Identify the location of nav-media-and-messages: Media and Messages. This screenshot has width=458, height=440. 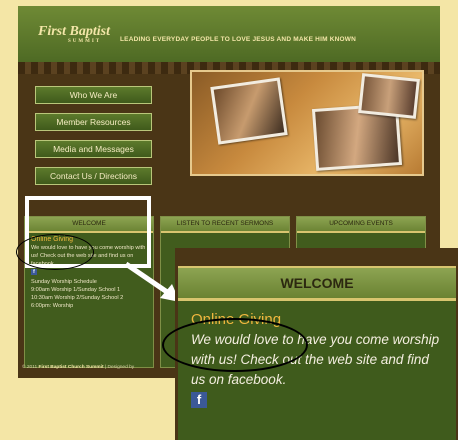
(93, 149).